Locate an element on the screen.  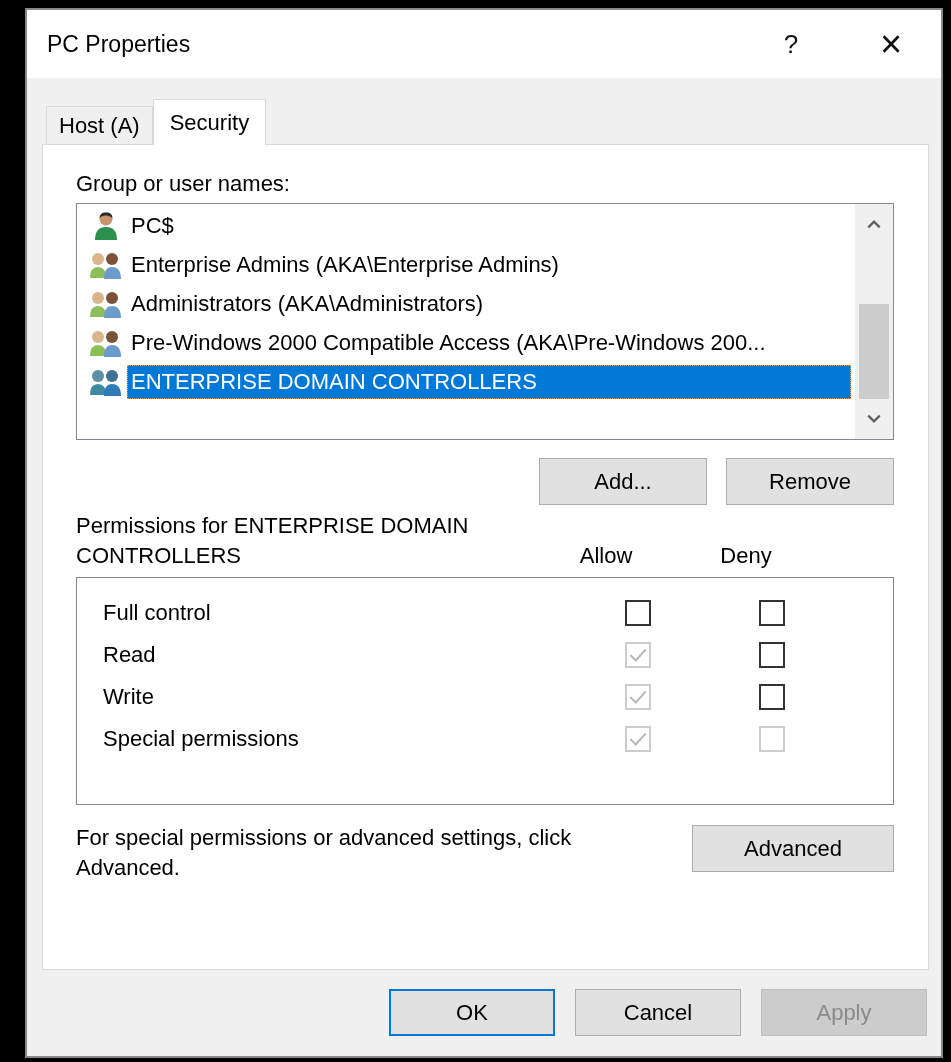
list-item: Administrators (AKA\Administrators) is located at coordinates (307, 303).